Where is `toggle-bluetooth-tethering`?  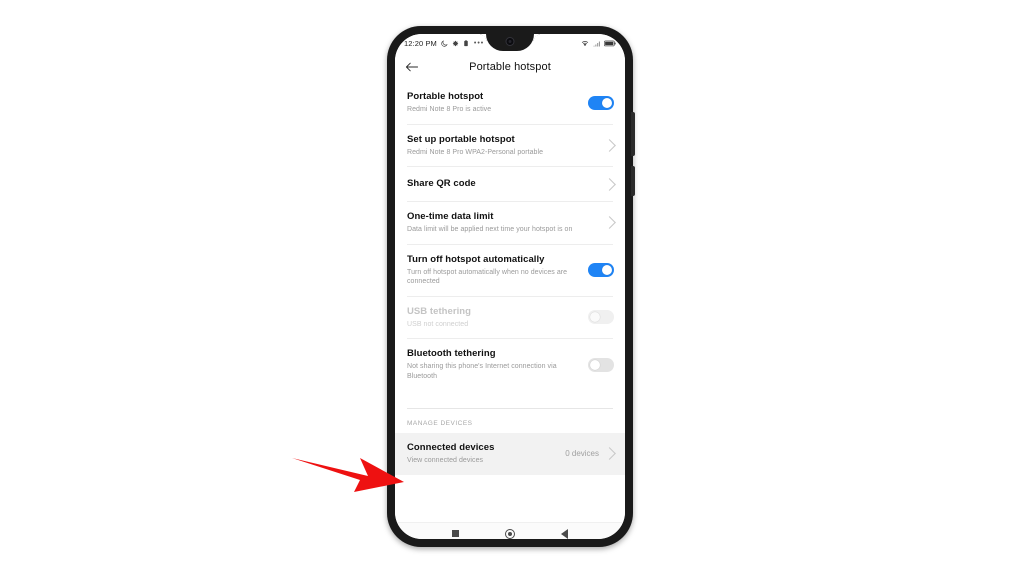 toggle-bluetooth-tethering is located at coordinates (601, 364).